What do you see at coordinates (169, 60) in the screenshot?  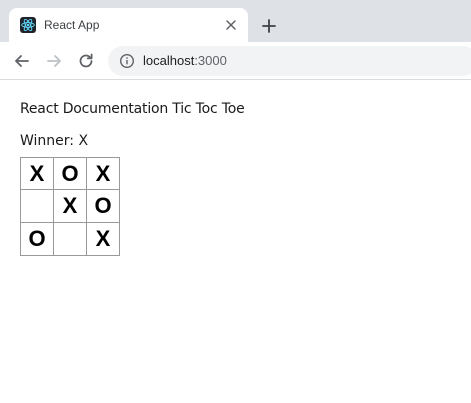 I see `url-host: localhost` at bounding box center [169, 60].